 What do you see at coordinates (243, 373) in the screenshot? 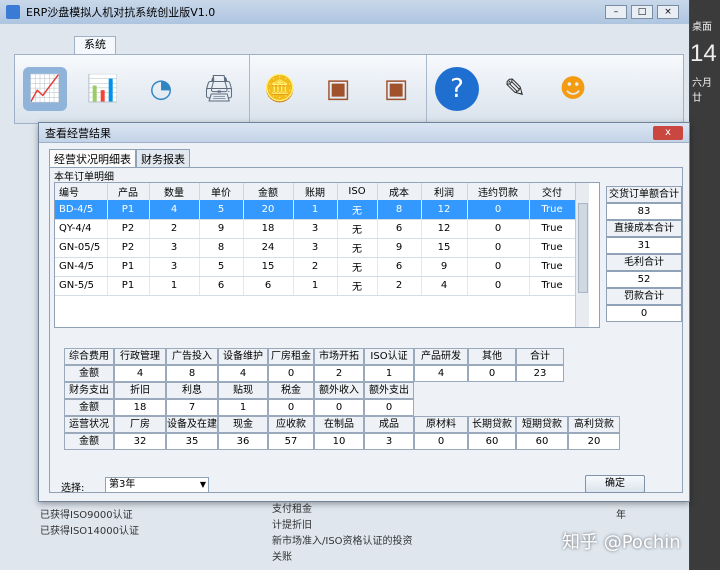
I see `expenses-value-3: 4` at bounding box center [243, 373].